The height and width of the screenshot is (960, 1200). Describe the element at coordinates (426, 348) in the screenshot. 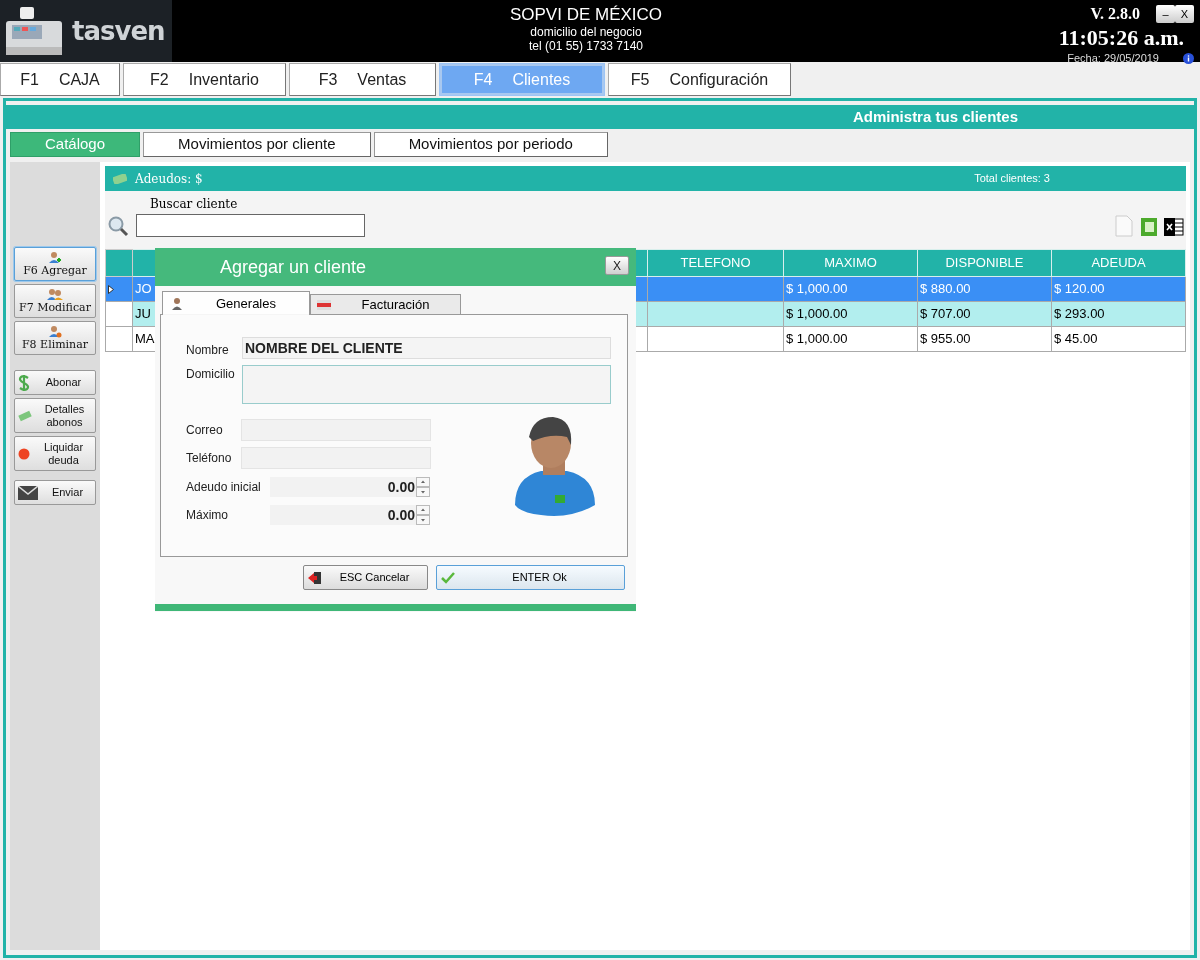

I see `name-field: NOMBRE DEL CLIENTE` at that location.